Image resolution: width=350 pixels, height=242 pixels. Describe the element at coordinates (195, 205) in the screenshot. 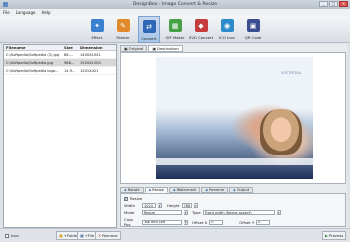

I see `height-dropdown: ▾` at that location.